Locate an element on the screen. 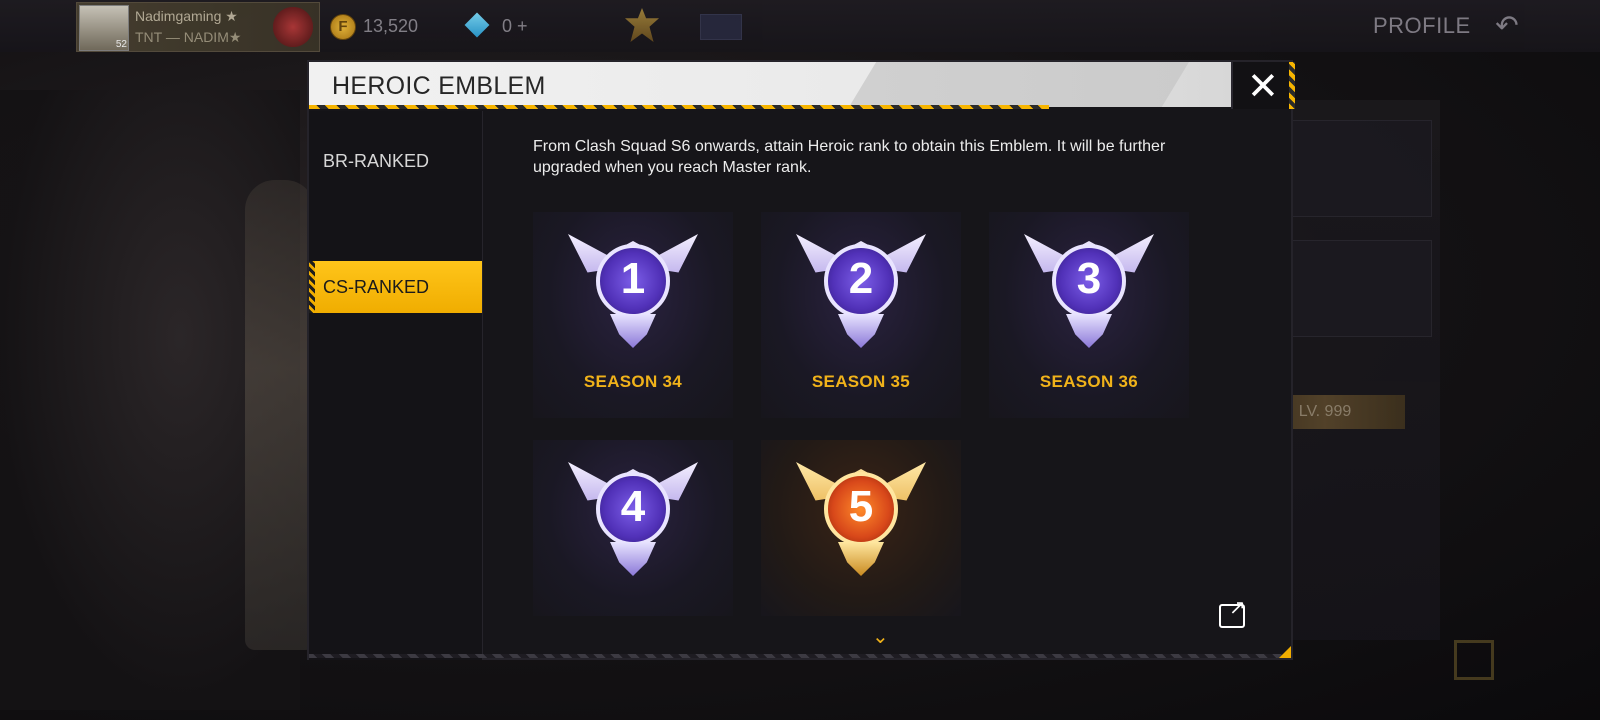 This screenshot has height=720, width=1600. close-button: ✕ is located at coordinates (1263, 85).